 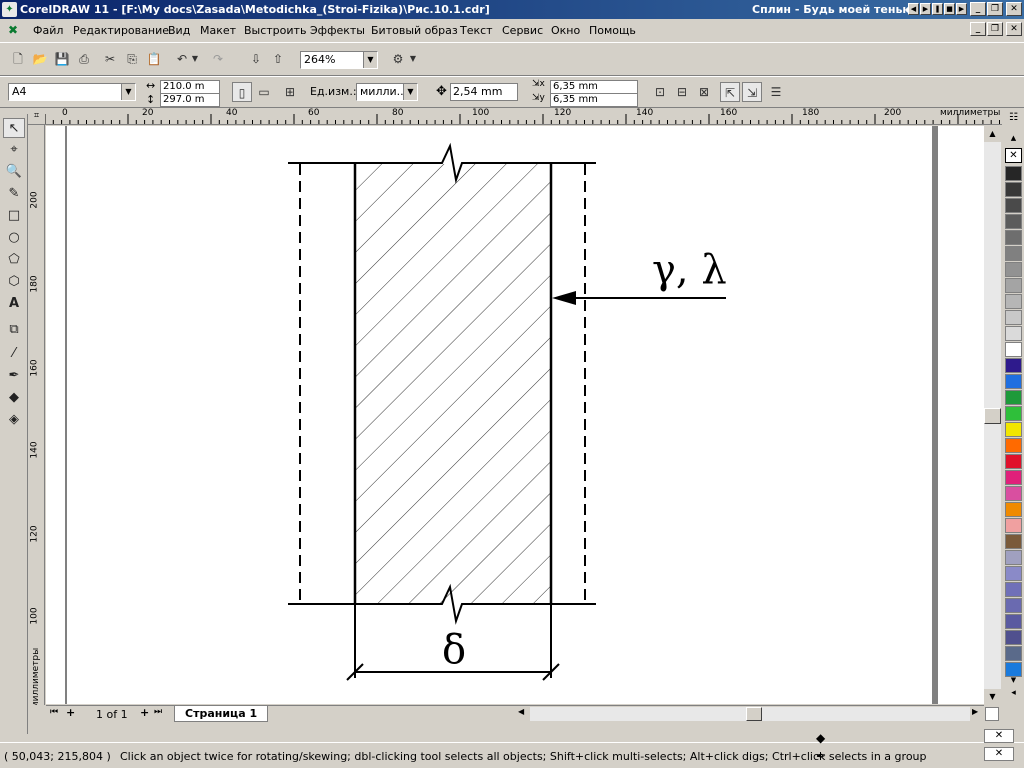 What do you see at coordinates (14, 216) in the screenshot?
I see `rectangle-tool-icon: □` at bounding box center [14, 216].